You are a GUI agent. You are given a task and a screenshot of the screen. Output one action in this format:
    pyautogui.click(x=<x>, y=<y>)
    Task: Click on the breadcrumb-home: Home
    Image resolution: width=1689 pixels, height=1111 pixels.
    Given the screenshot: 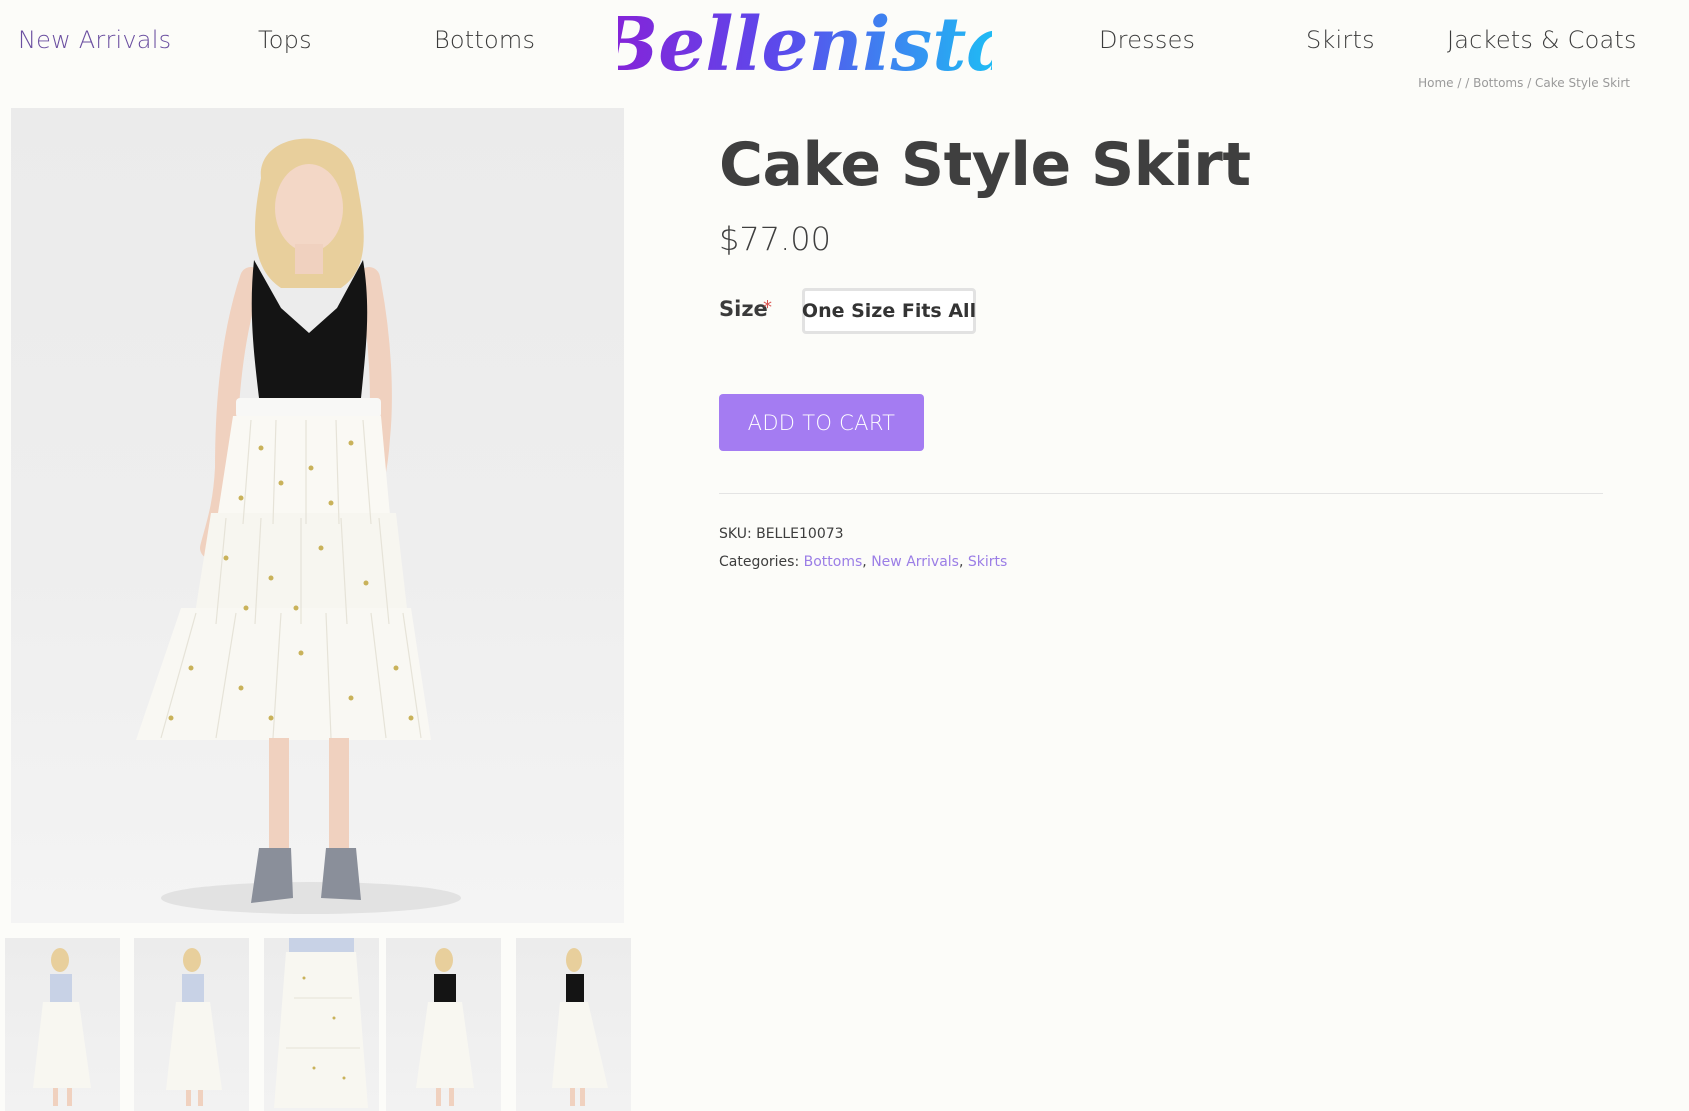 What is the action you would take?
    pyautogui.click(x=1435, y=83)
    